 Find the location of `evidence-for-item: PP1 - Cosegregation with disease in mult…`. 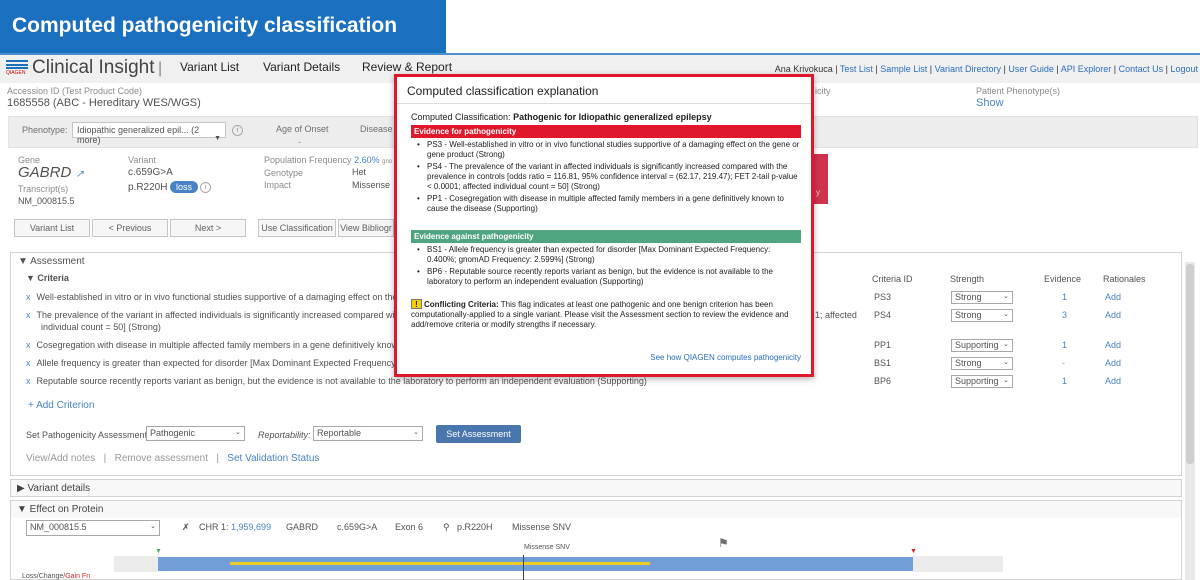

evidence-for-item: PP1 - Cosegregation with disease in mult… is located at coordinates (609, 204).